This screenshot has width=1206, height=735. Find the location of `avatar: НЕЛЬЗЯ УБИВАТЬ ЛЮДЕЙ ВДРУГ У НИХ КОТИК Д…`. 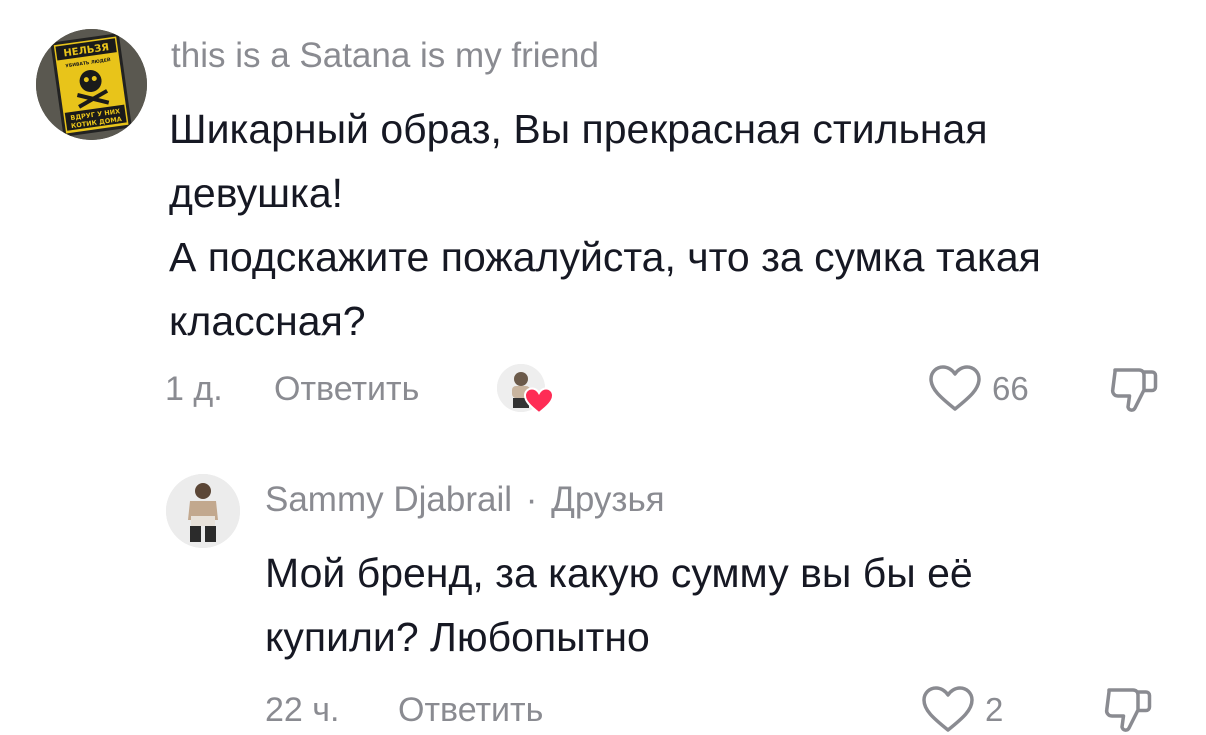

avatar: НЕЛЬЗЯ УБИВАТЬ ЛЮДЕЙ ВДРУГ У НИХ КОТИК Д… is located at coordinates (91, 84).